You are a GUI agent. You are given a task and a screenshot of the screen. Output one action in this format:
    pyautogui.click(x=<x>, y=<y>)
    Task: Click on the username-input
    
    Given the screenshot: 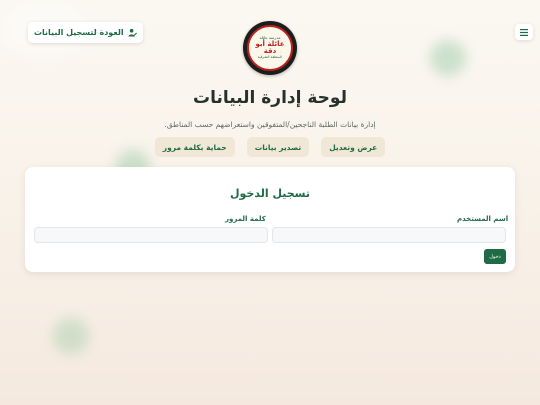 What is the action you would take?
    pyautogui.click(x=389, y=235)
    